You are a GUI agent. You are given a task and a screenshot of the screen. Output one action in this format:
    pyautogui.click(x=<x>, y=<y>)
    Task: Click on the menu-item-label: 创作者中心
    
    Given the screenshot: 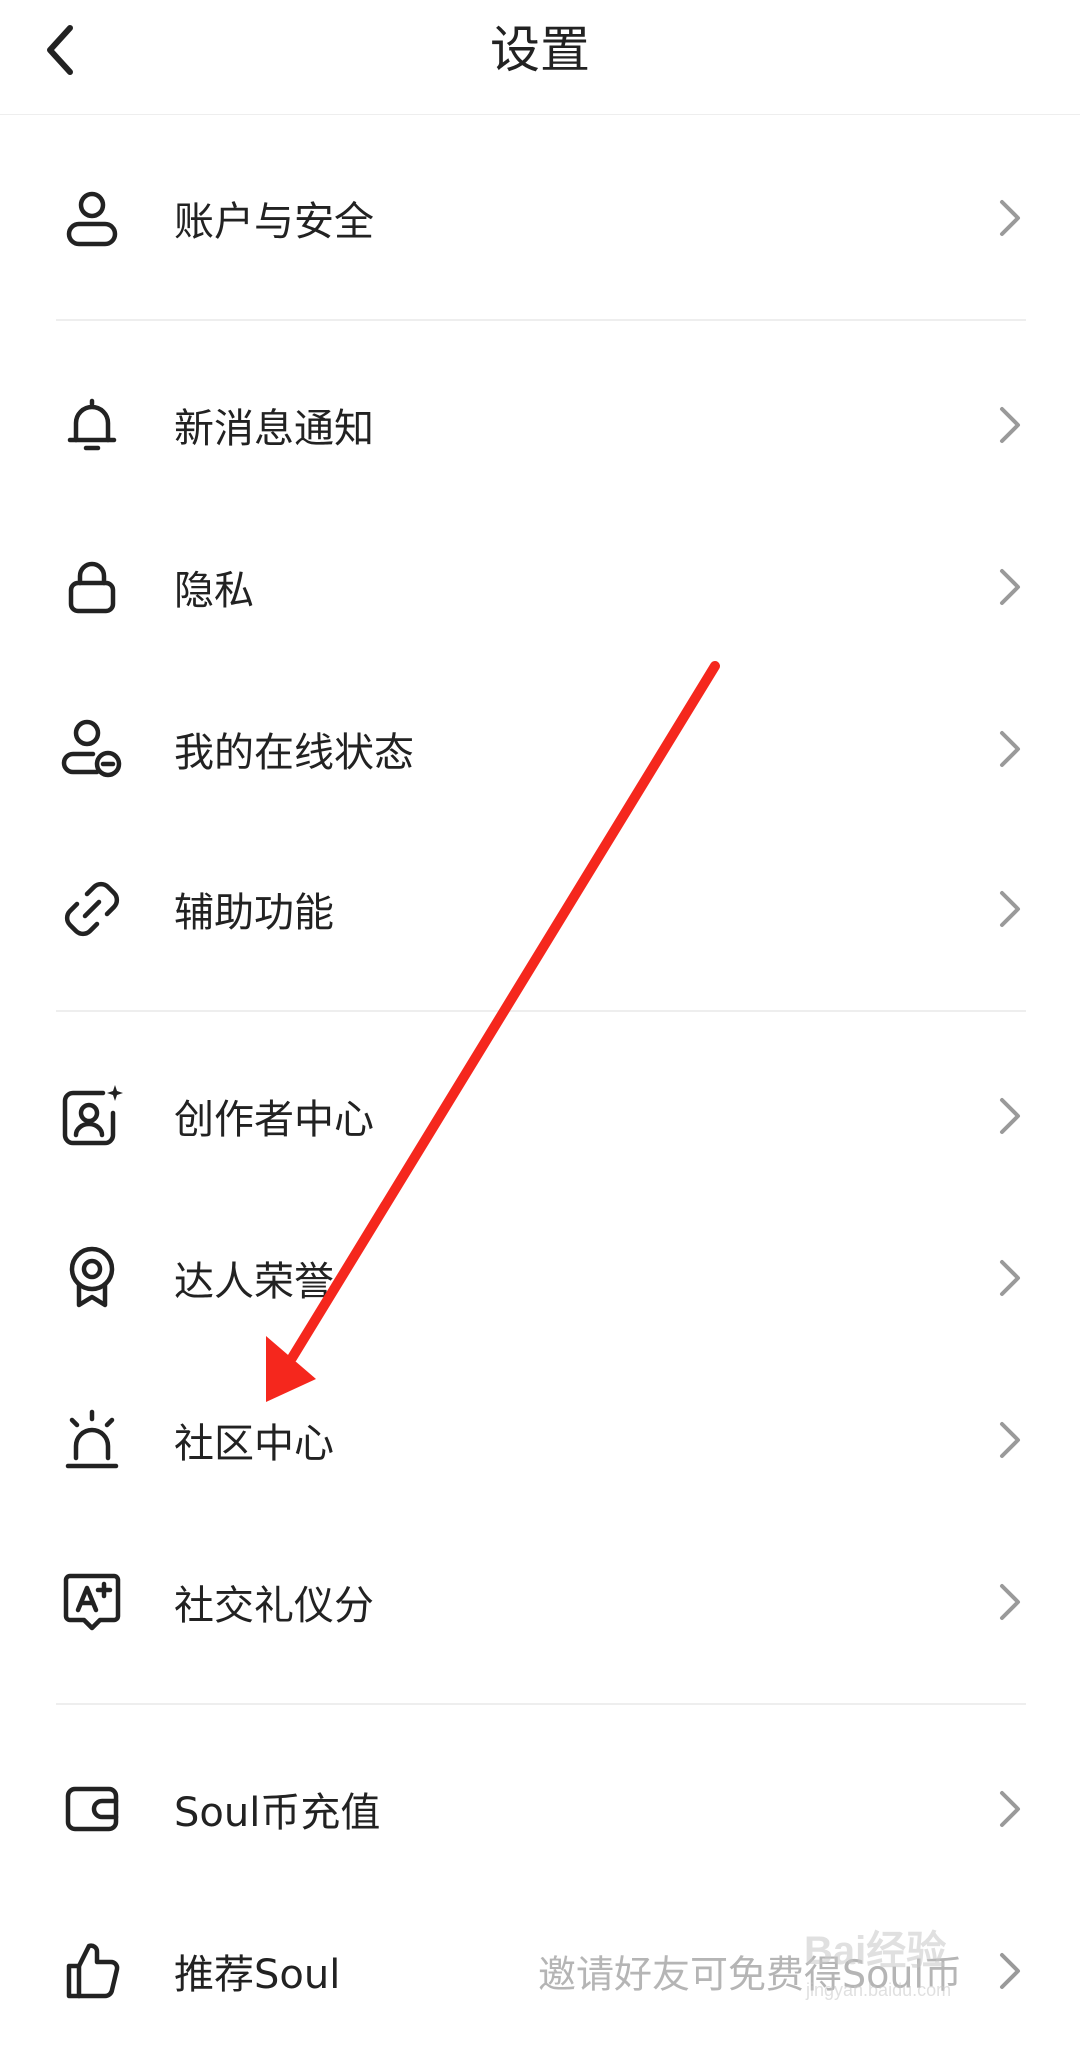 What is the action you would take?
    pyautogui.click(x=274, y=1120)
    